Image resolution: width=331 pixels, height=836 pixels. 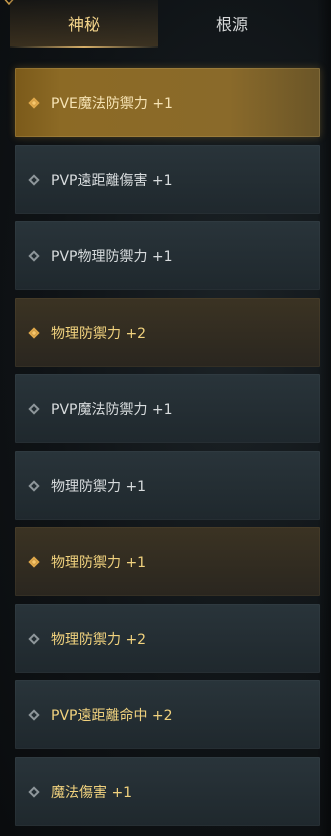 I want to click on tab-bar: 神秘 根源, so click(x=165, y=25).